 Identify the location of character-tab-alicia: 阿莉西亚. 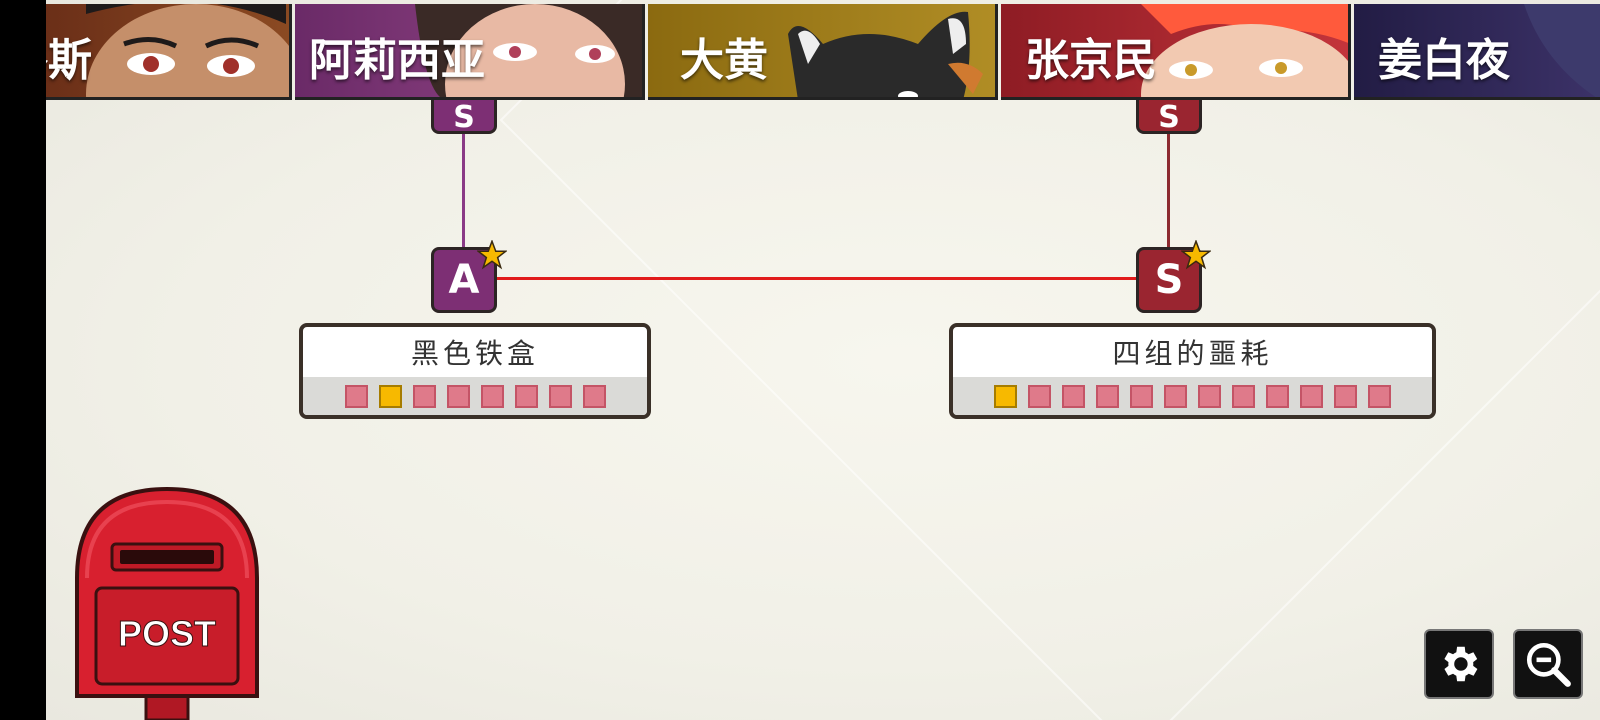
(470, 52).